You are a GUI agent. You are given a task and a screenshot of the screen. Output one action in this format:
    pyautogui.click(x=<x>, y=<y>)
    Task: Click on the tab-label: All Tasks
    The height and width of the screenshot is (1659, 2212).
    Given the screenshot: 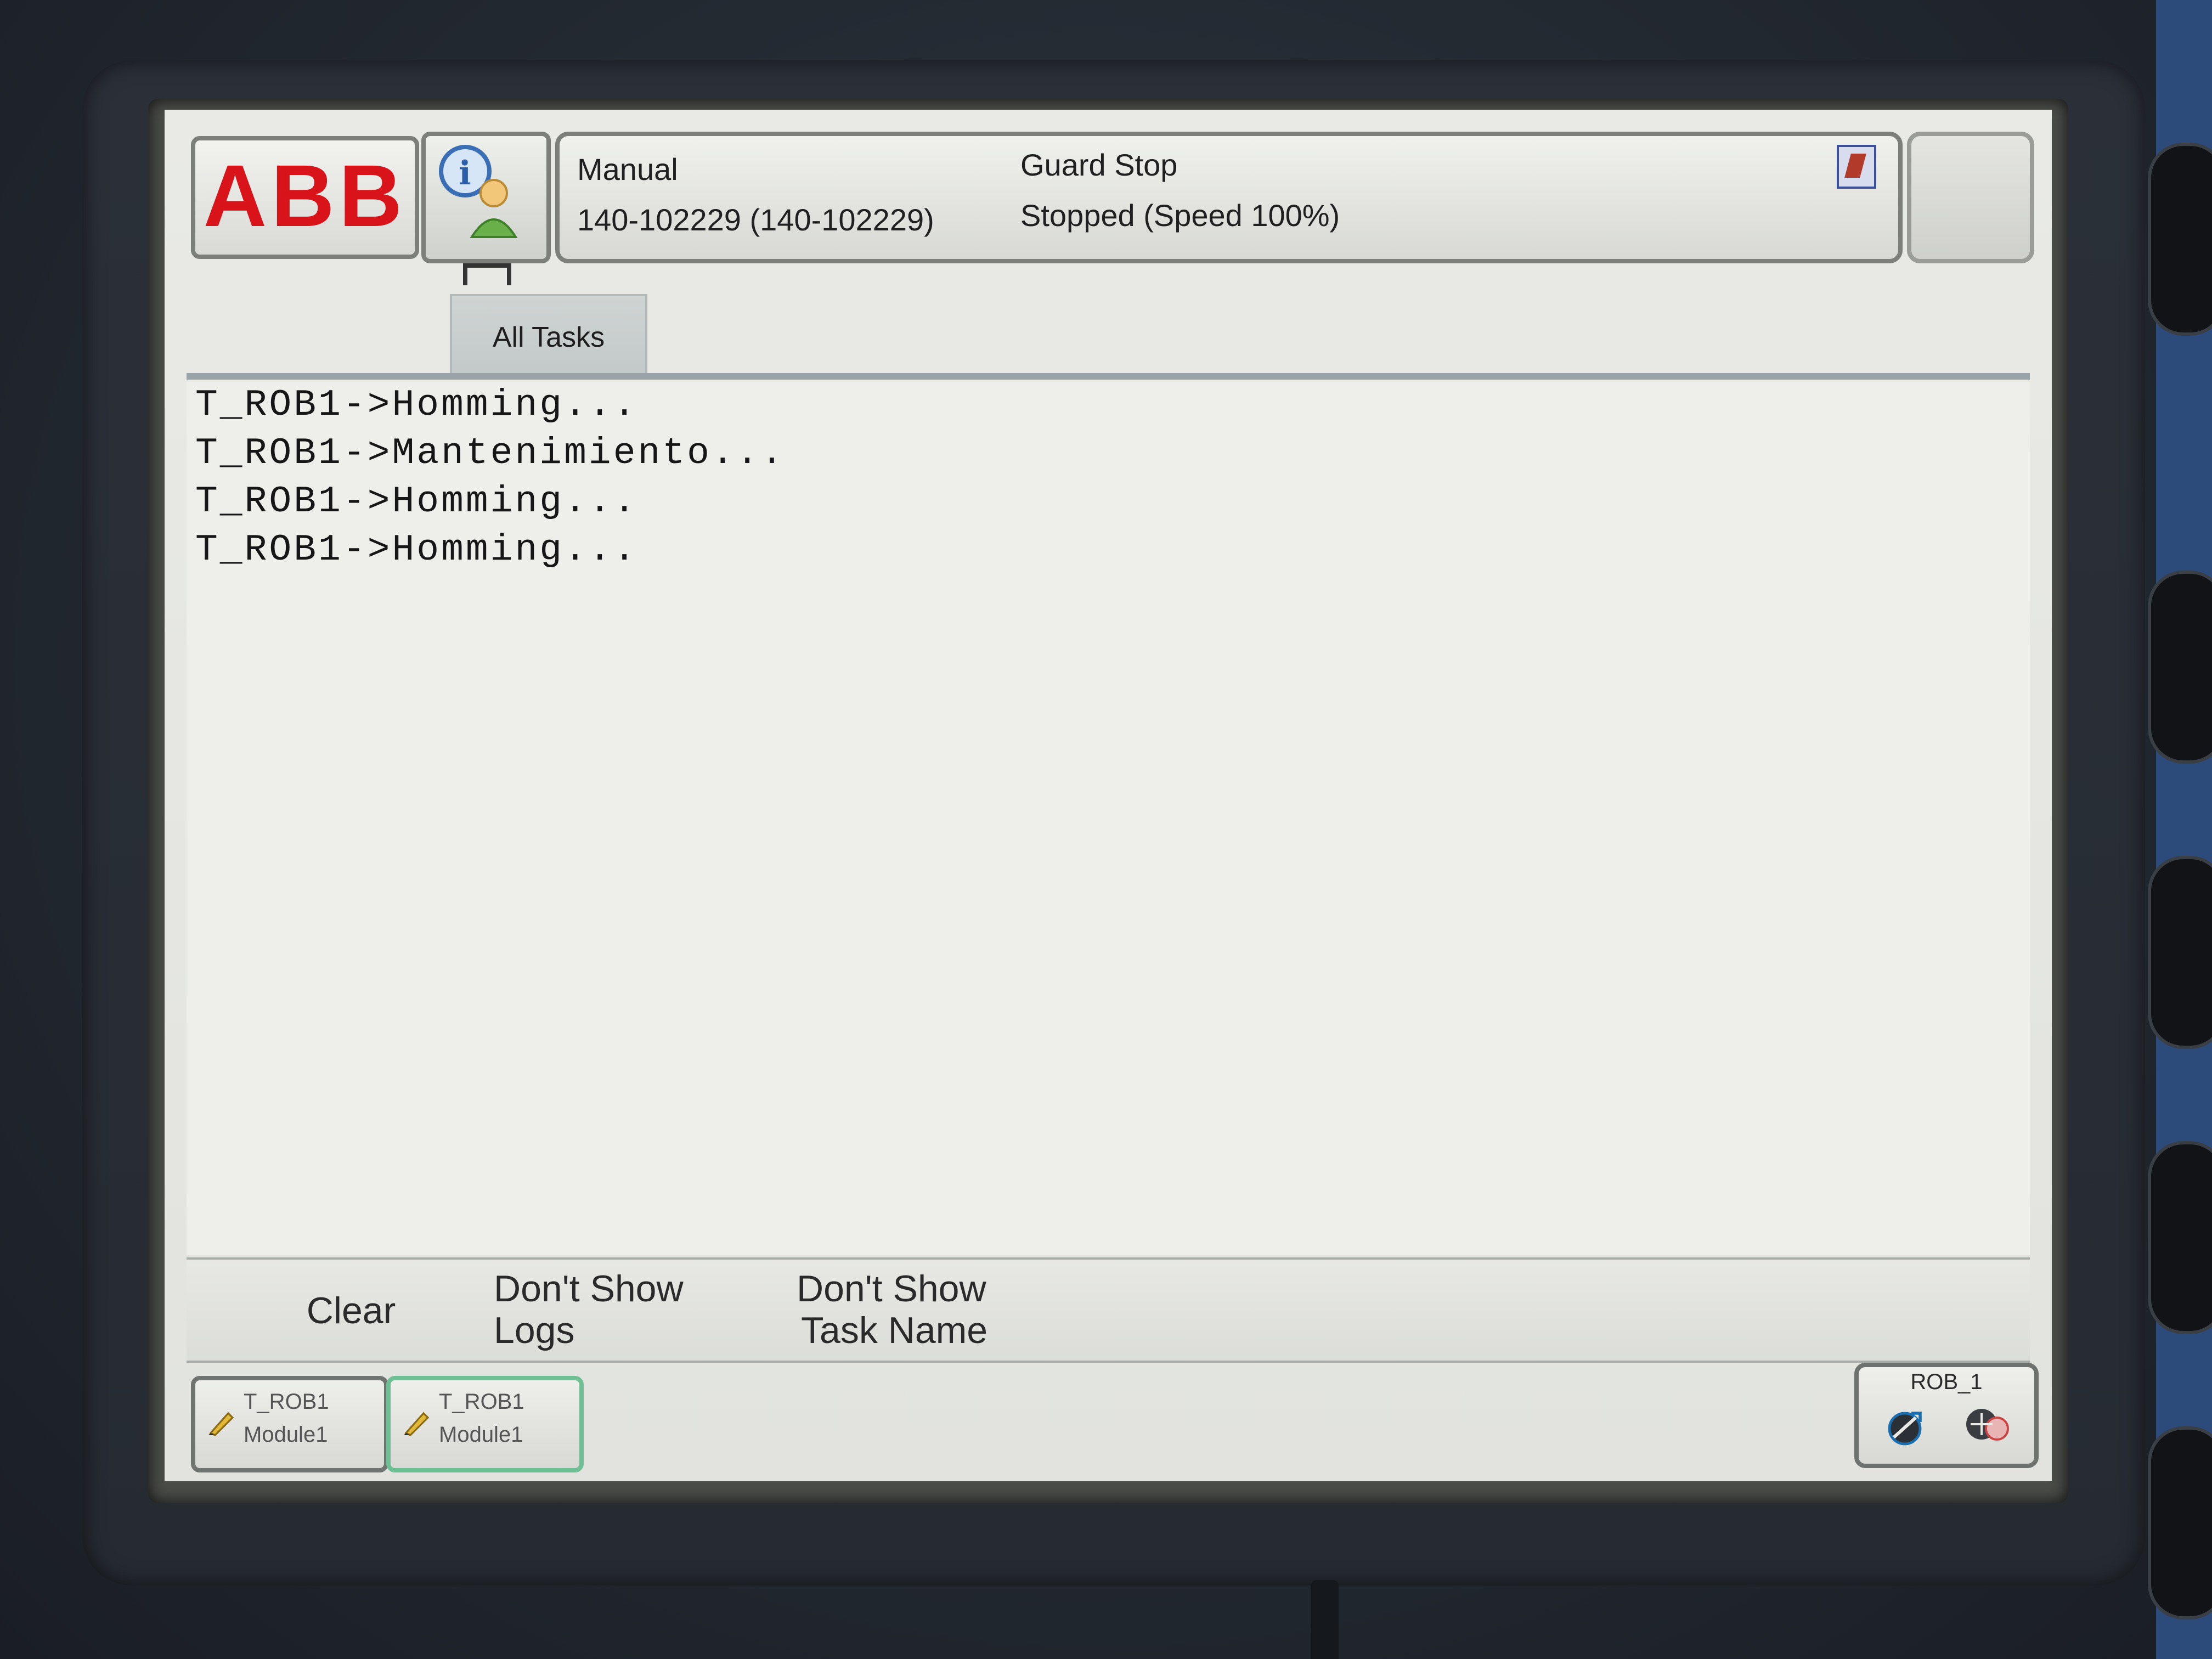 What is the action you would take?
    pyautogui.click(x=548, y=336)
    